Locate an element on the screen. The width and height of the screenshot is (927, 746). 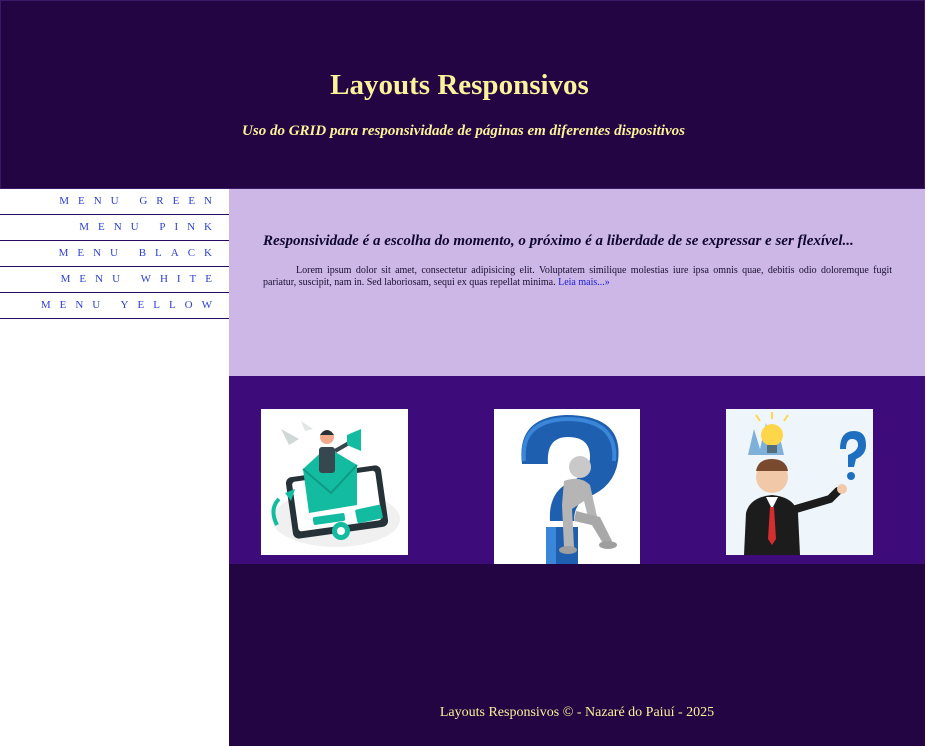
site-title-text: Layouts Responsivos is located at coordinates (459, 85).